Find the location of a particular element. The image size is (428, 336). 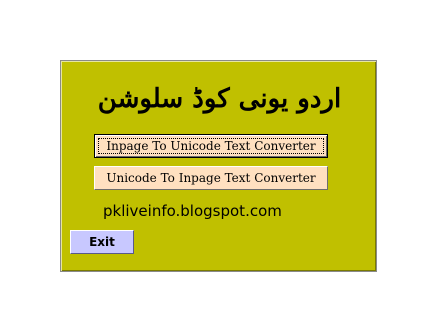

exit-button: Exit is located at coordinates (102, 242).